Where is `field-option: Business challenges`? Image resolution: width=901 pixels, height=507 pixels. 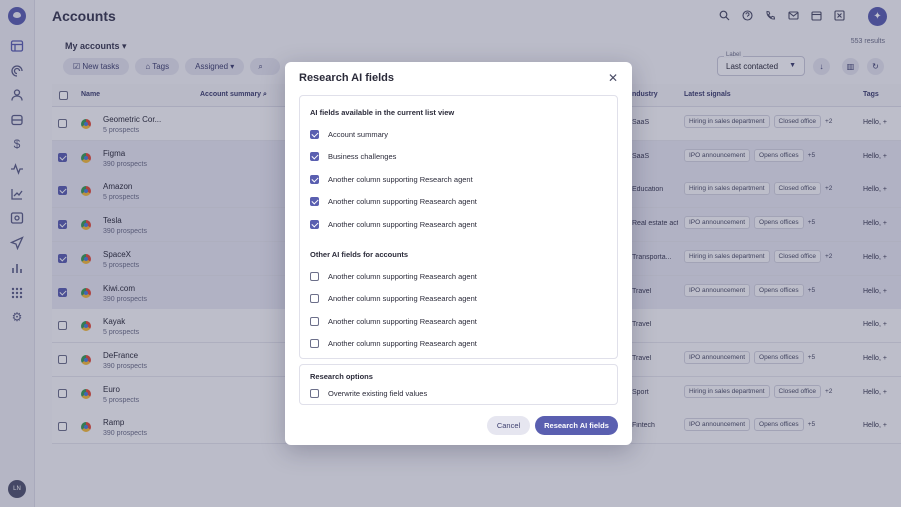
field-option: Business challenges is located at coordinates (353, 157).